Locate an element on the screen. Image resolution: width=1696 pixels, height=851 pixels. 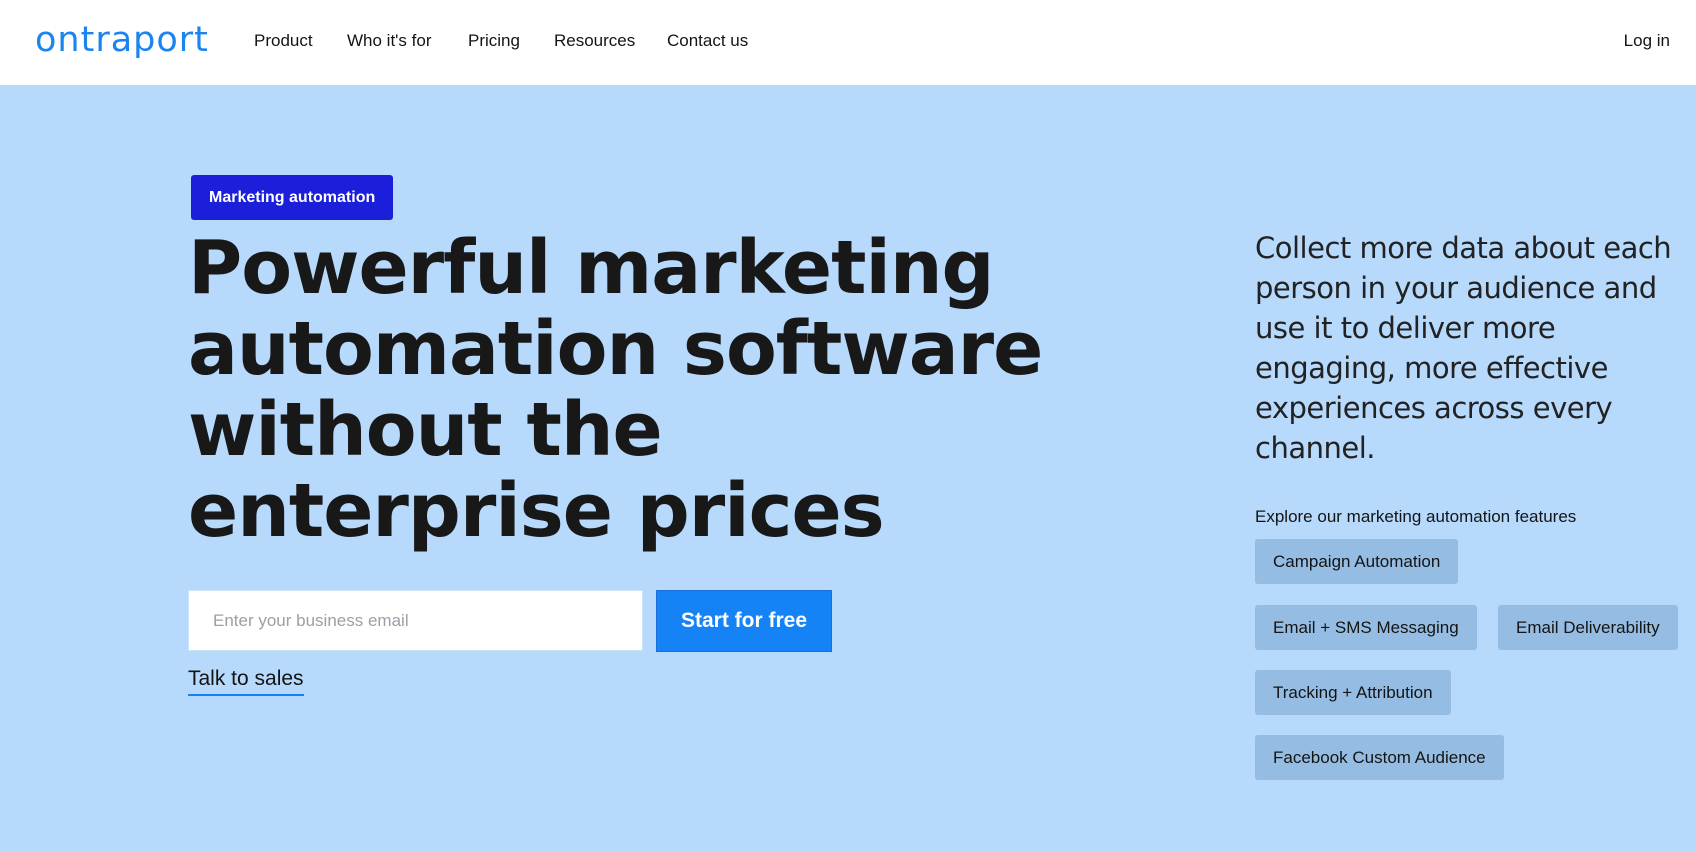
feature-chip-tracking-attribution: Tracking + Attribution is located at coordinates (1353, 692).